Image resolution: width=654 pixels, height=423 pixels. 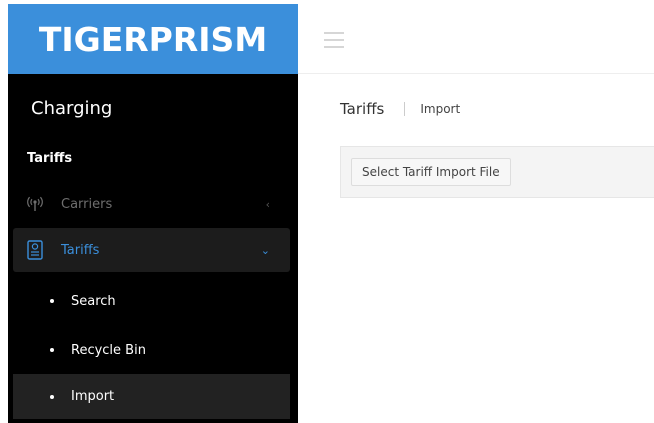 What do you see at coordinates (108, 350) in the screenshot?
I see `sidebar-subitem-label: Recycle Bin` at bounding box center [108, 350].